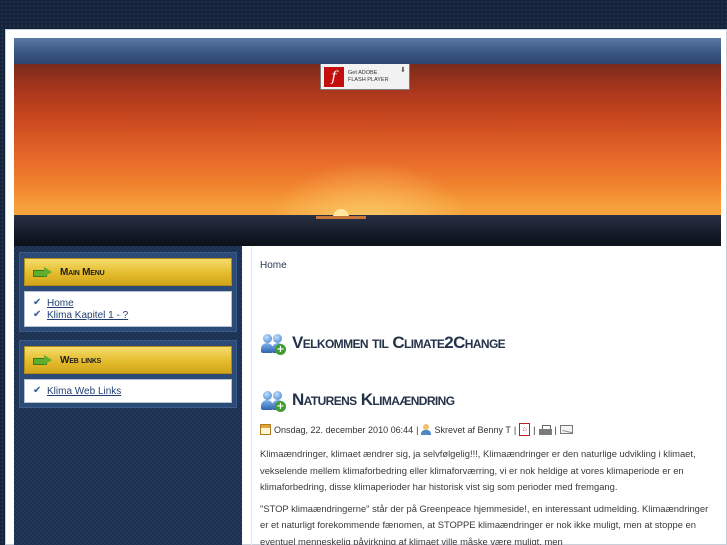 Image resolution: width=727 pixels, height=545 pixels. What do you see at coordinates (566, 429) in the screenshot?
I see `email-icon` at bounding box center [566, 429].